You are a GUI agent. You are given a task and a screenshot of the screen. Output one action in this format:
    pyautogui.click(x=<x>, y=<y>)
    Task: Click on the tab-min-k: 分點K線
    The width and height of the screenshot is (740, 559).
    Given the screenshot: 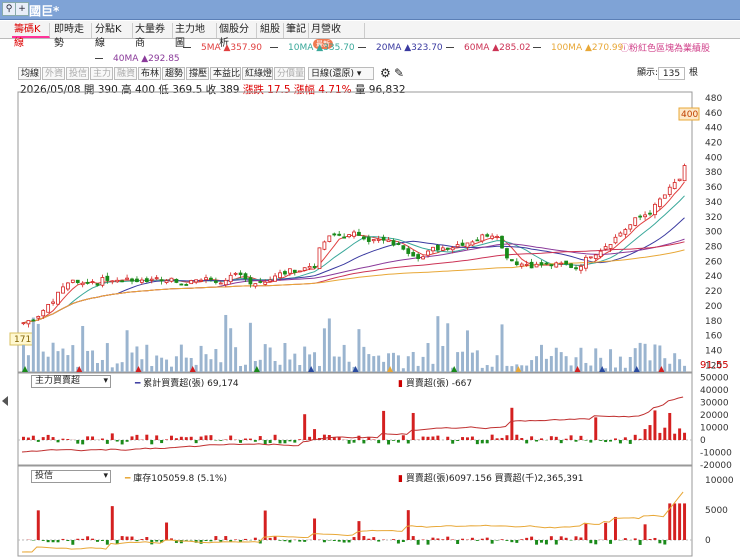 What is the action you would take?
    pyautogui.click(x=113, y=36)
    